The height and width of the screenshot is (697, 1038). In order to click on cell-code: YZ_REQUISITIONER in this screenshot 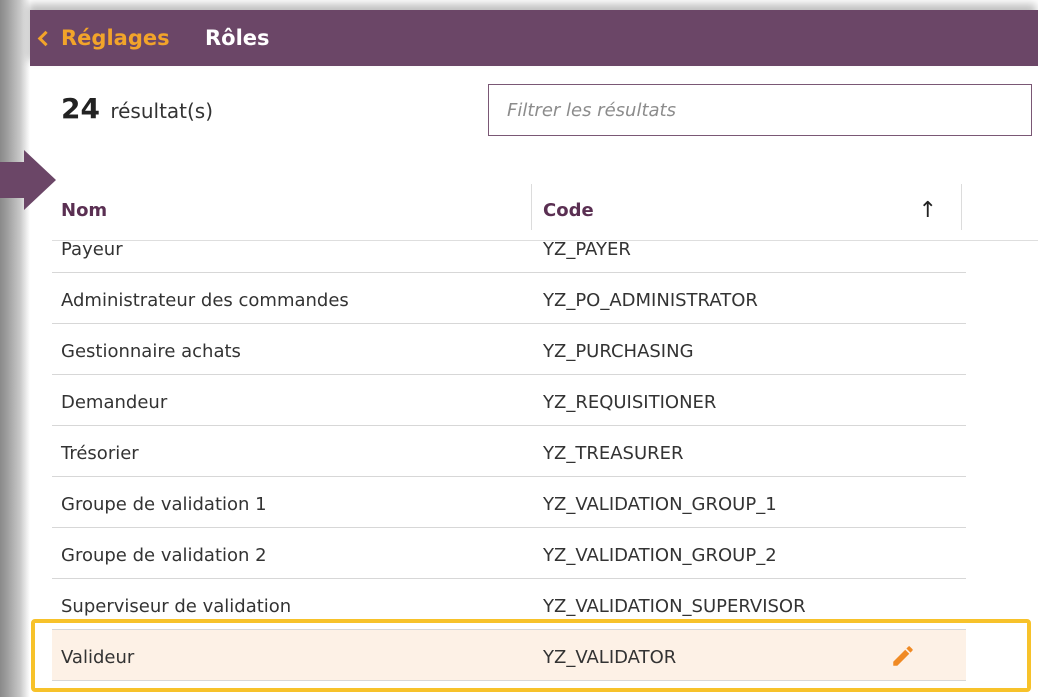, I will do `click(630, 402)`.